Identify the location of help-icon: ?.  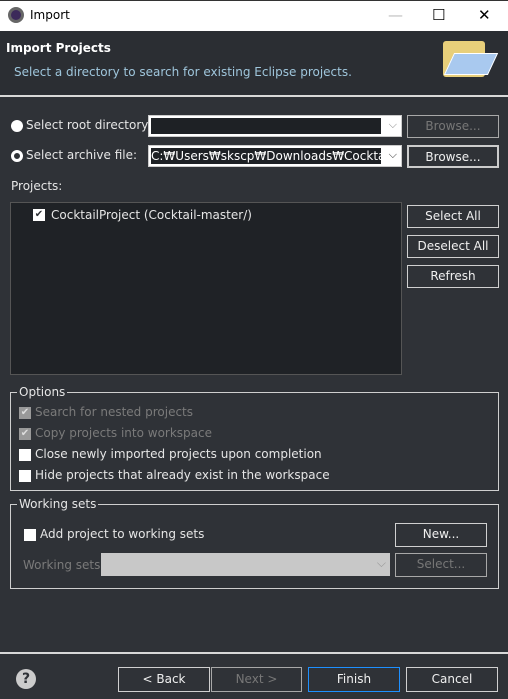
(26, 679).